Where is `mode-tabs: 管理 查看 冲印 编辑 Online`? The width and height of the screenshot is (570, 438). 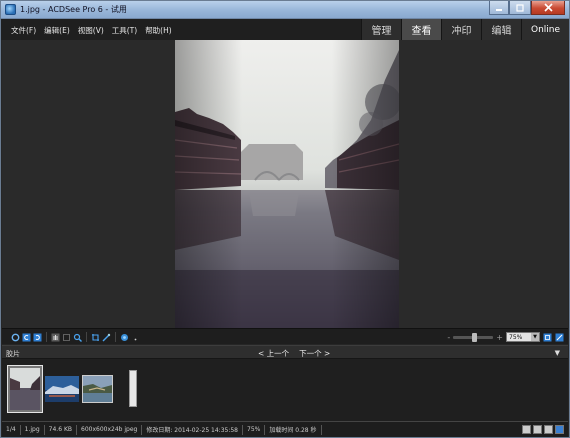
mode-tabs: 管理 查看 冲印 编辑 Online is located at coordinates (465, 29).